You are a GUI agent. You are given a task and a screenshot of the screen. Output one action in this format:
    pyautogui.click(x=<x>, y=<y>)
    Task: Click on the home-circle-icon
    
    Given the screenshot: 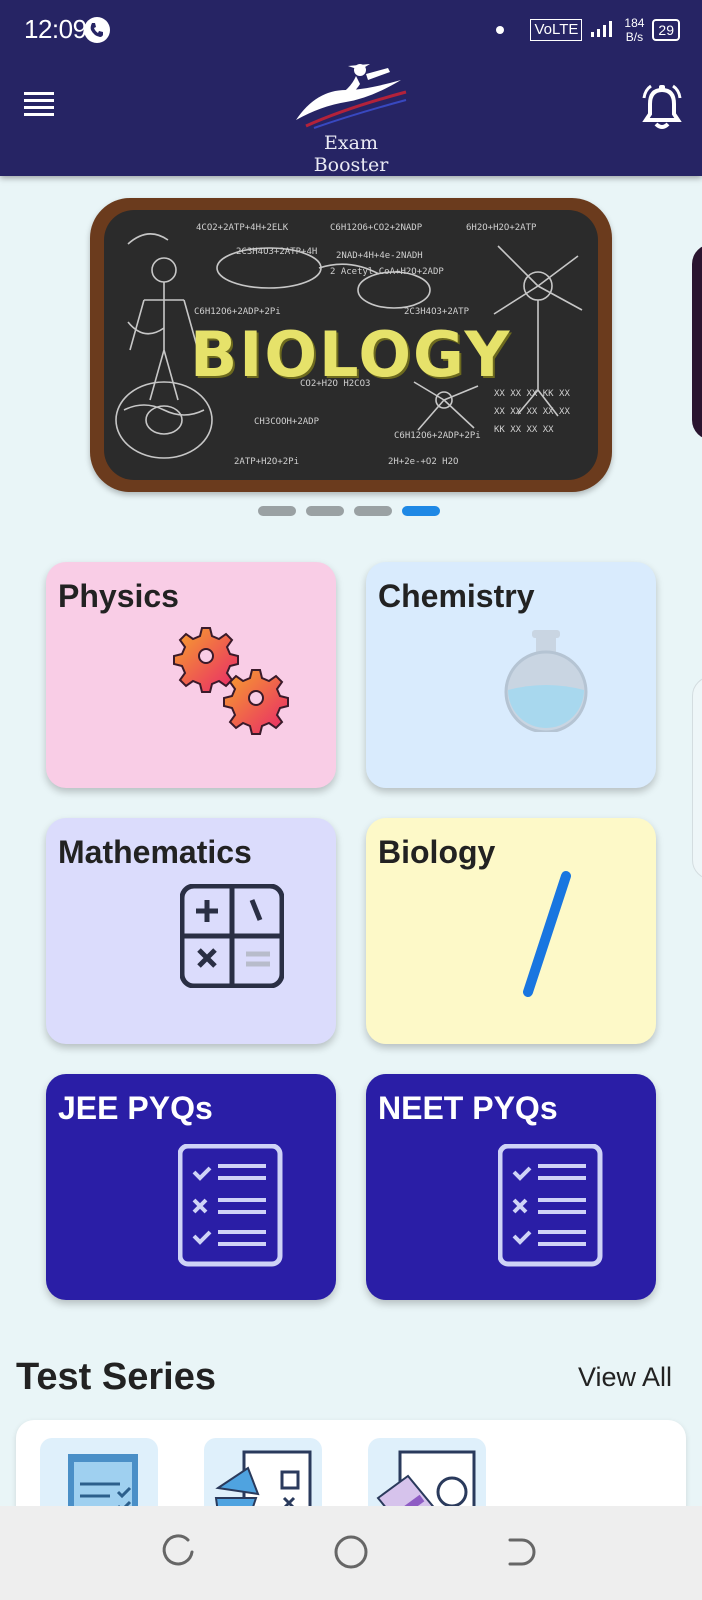 What is the action you would take?
    pyautogui.click(x=351, y=1552)
    